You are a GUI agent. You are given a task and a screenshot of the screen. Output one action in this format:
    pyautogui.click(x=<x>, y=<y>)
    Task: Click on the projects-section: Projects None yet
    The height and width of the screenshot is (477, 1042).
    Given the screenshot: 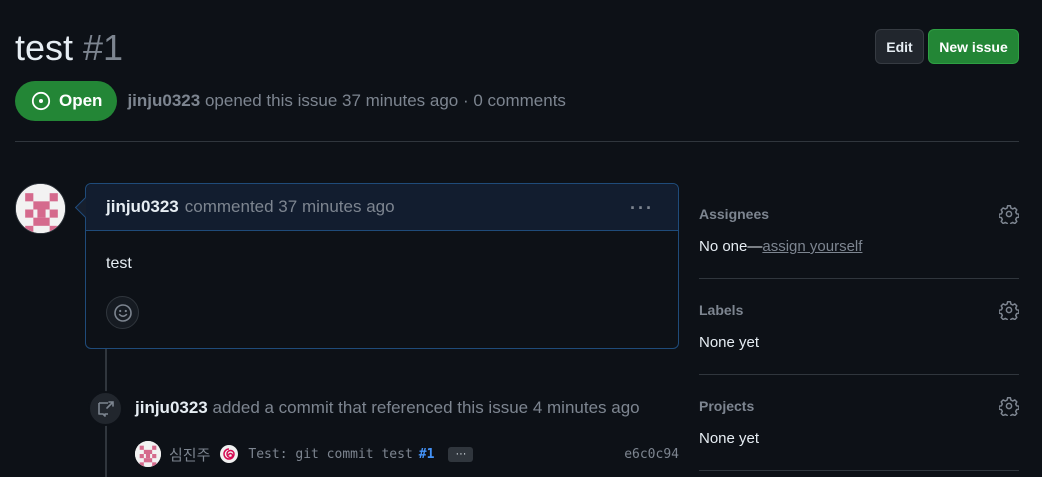 What is the action you would take?
    pyautogui.click(x=859, y=423)
    